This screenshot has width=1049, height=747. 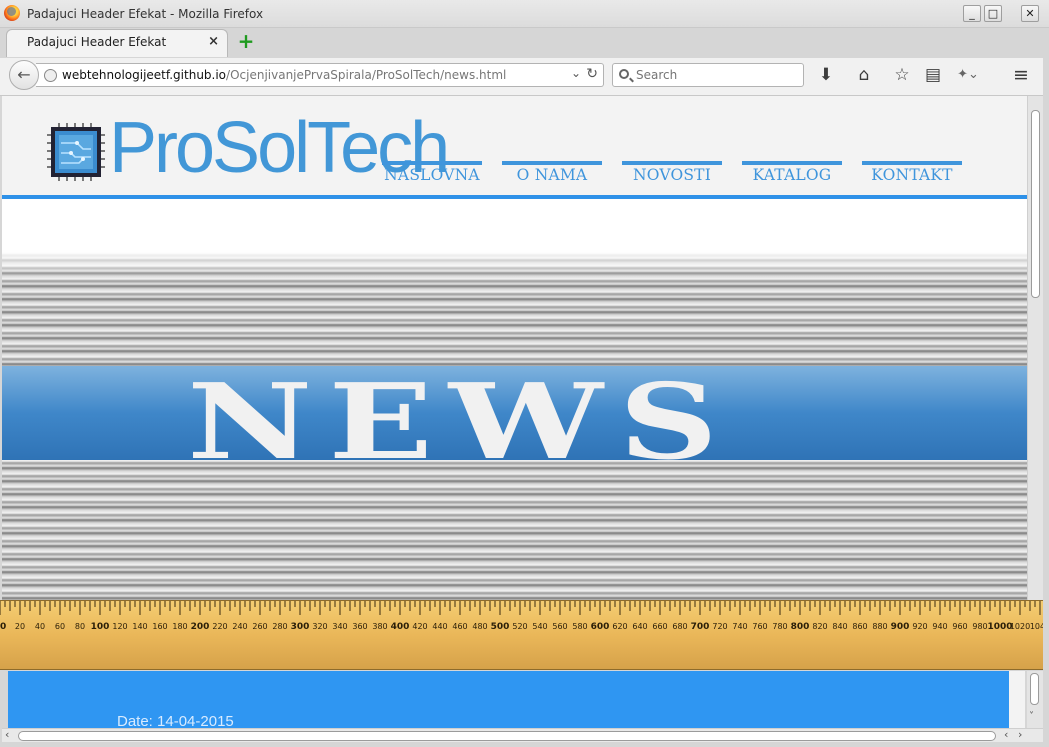 I want to click on ruler-tick-label: 540, so click(x=539, y=626).